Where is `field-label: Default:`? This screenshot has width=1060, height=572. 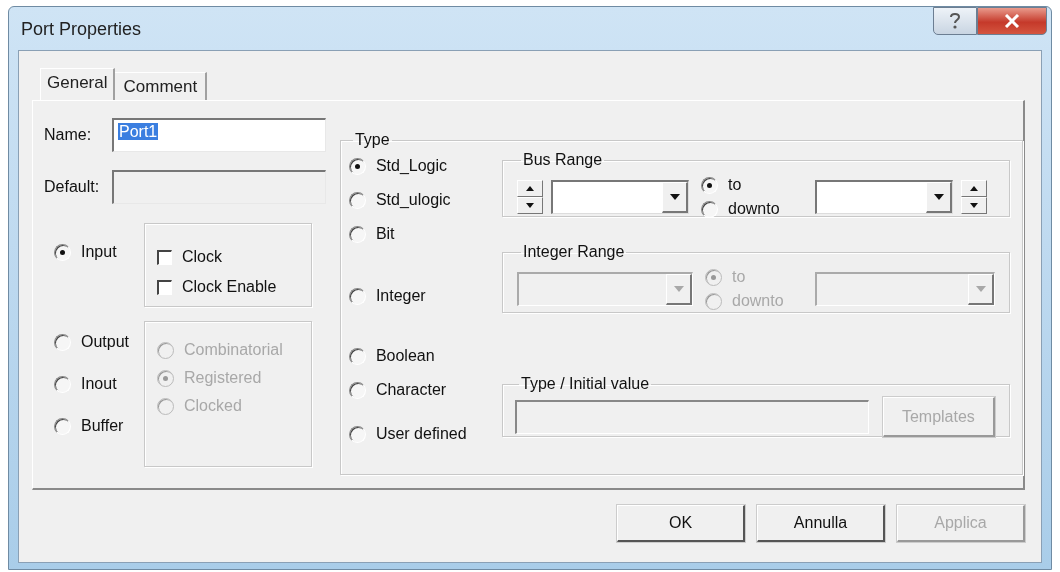
field-label: Default: is located at coordinates (72, 187).